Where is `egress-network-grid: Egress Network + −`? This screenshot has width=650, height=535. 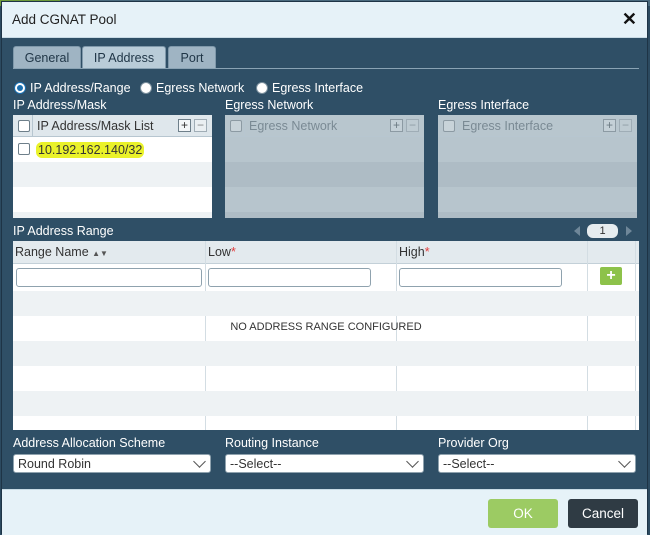 egress-network-grid: Egress Network + − is located at coordinates (324, 166).